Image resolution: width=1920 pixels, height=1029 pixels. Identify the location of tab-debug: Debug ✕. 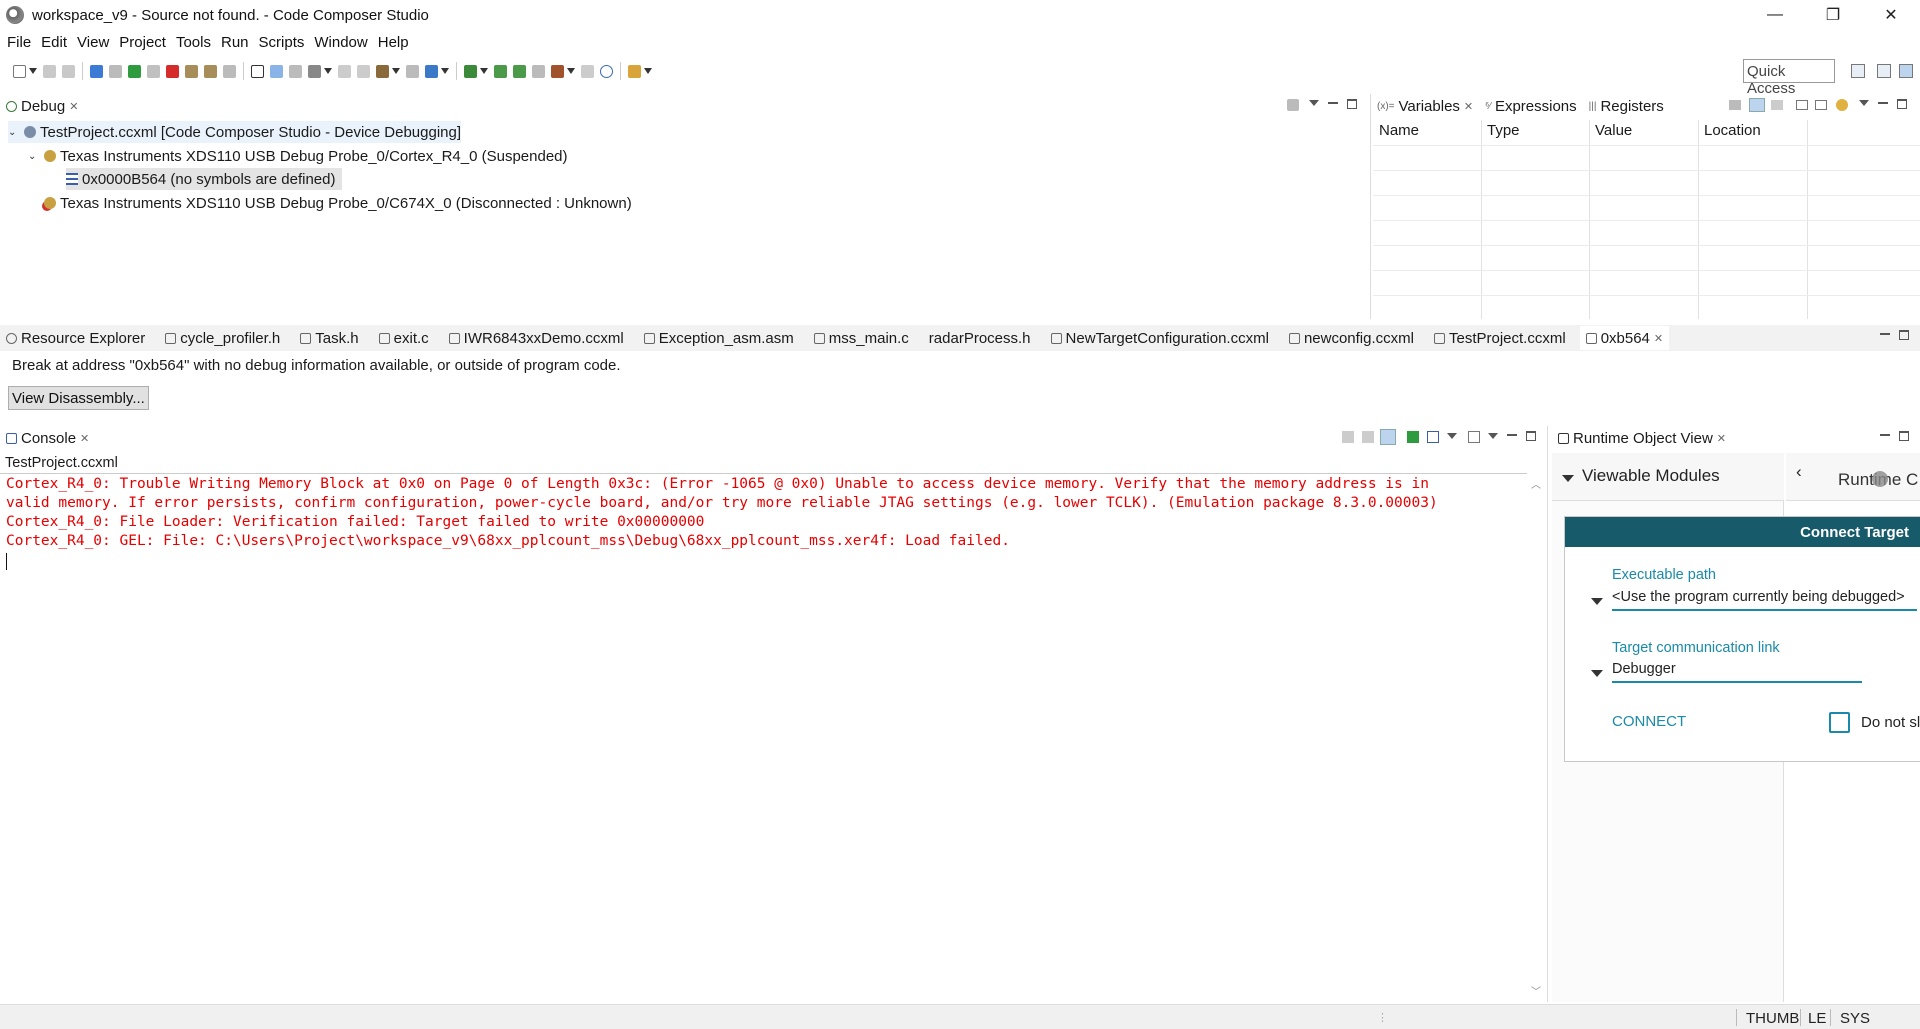
(42, 106).